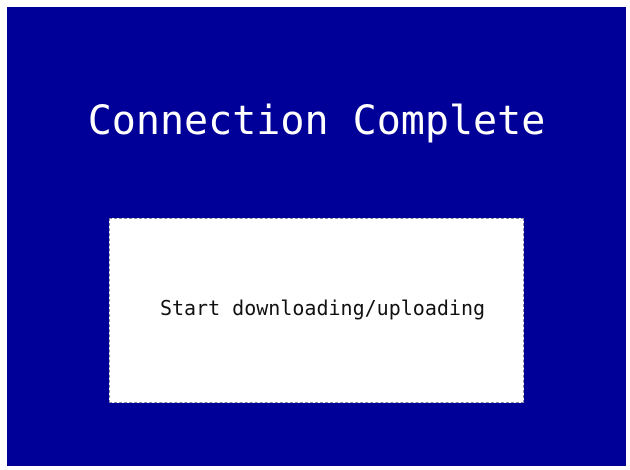  I want to click on connection-status-title: Connection Complete, so click(316, 121).